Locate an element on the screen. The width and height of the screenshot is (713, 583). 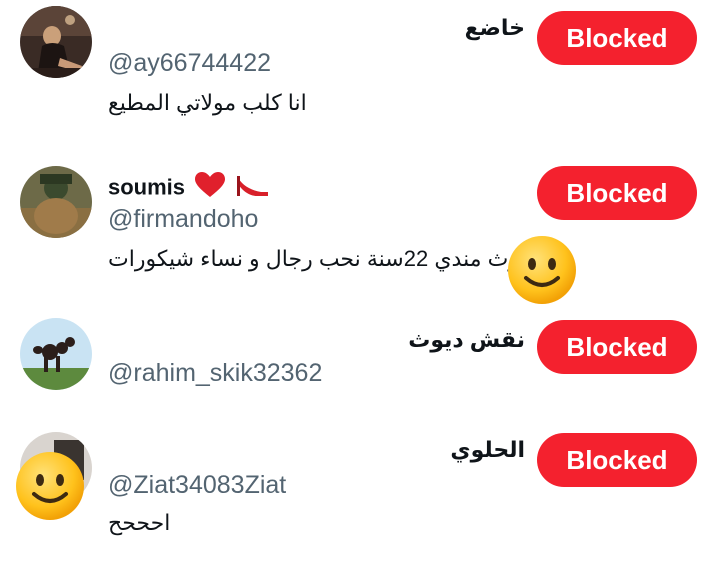
user-display-name: نقش ديوث is located at coordinates (466, 340).